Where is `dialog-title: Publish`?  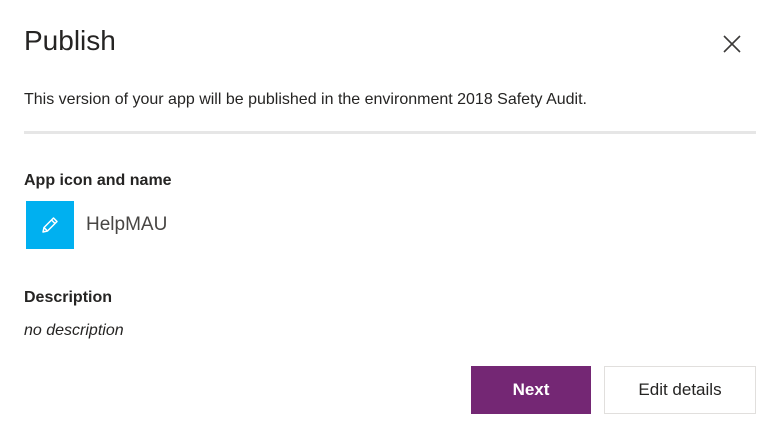 dialog-title: Publish is located at coordinates (70, 40).